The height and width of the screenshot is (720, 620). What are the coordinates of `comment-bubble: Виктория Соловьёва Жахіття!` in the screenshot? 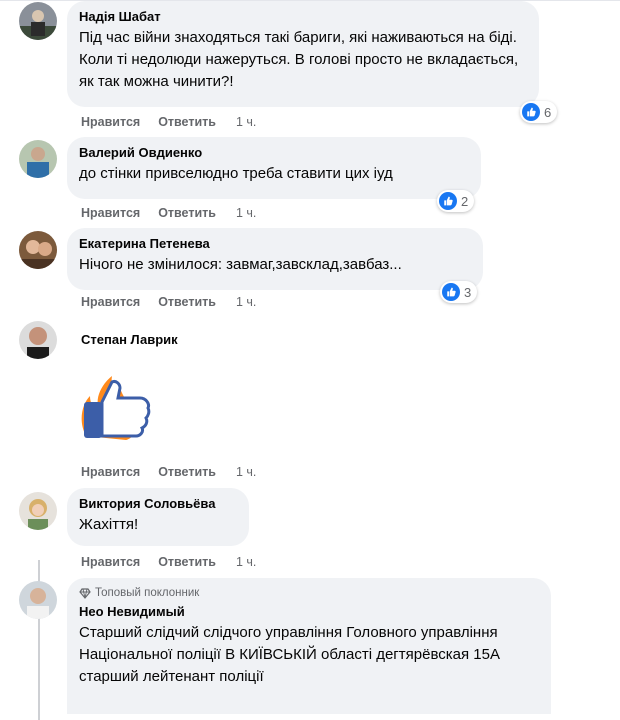 It's located at (158, 517).